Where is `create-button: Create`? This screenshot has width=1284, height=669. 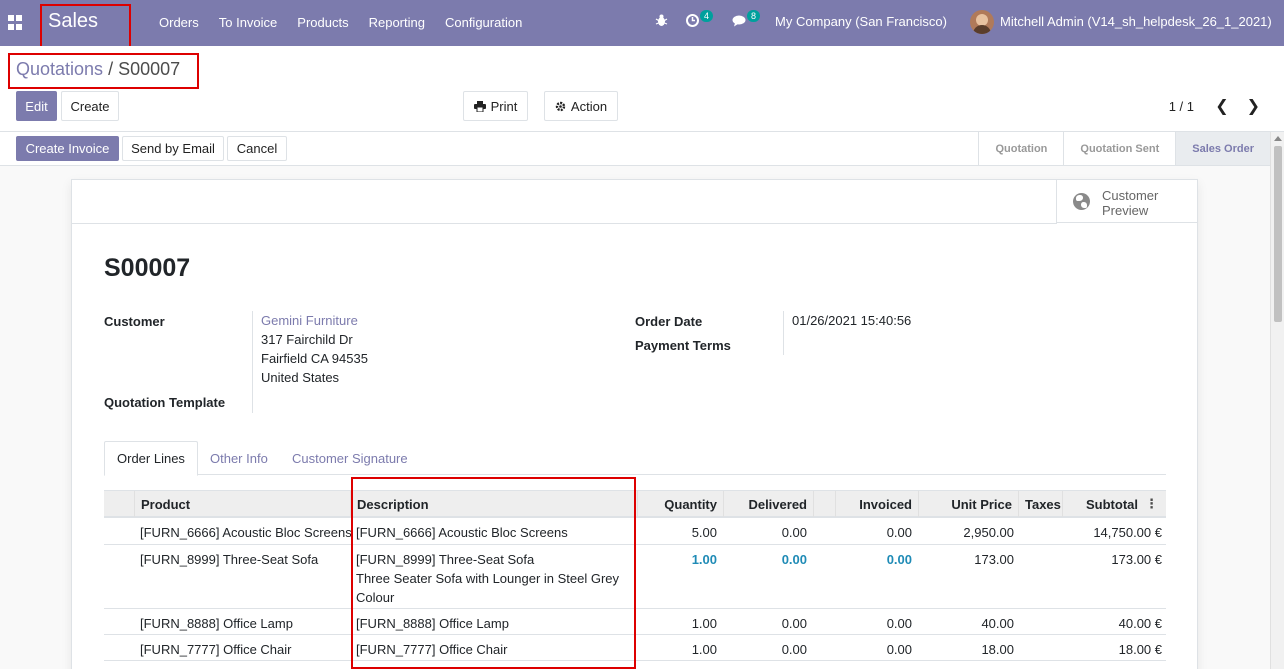 create-button: Create is located at coordinates (90, 106).